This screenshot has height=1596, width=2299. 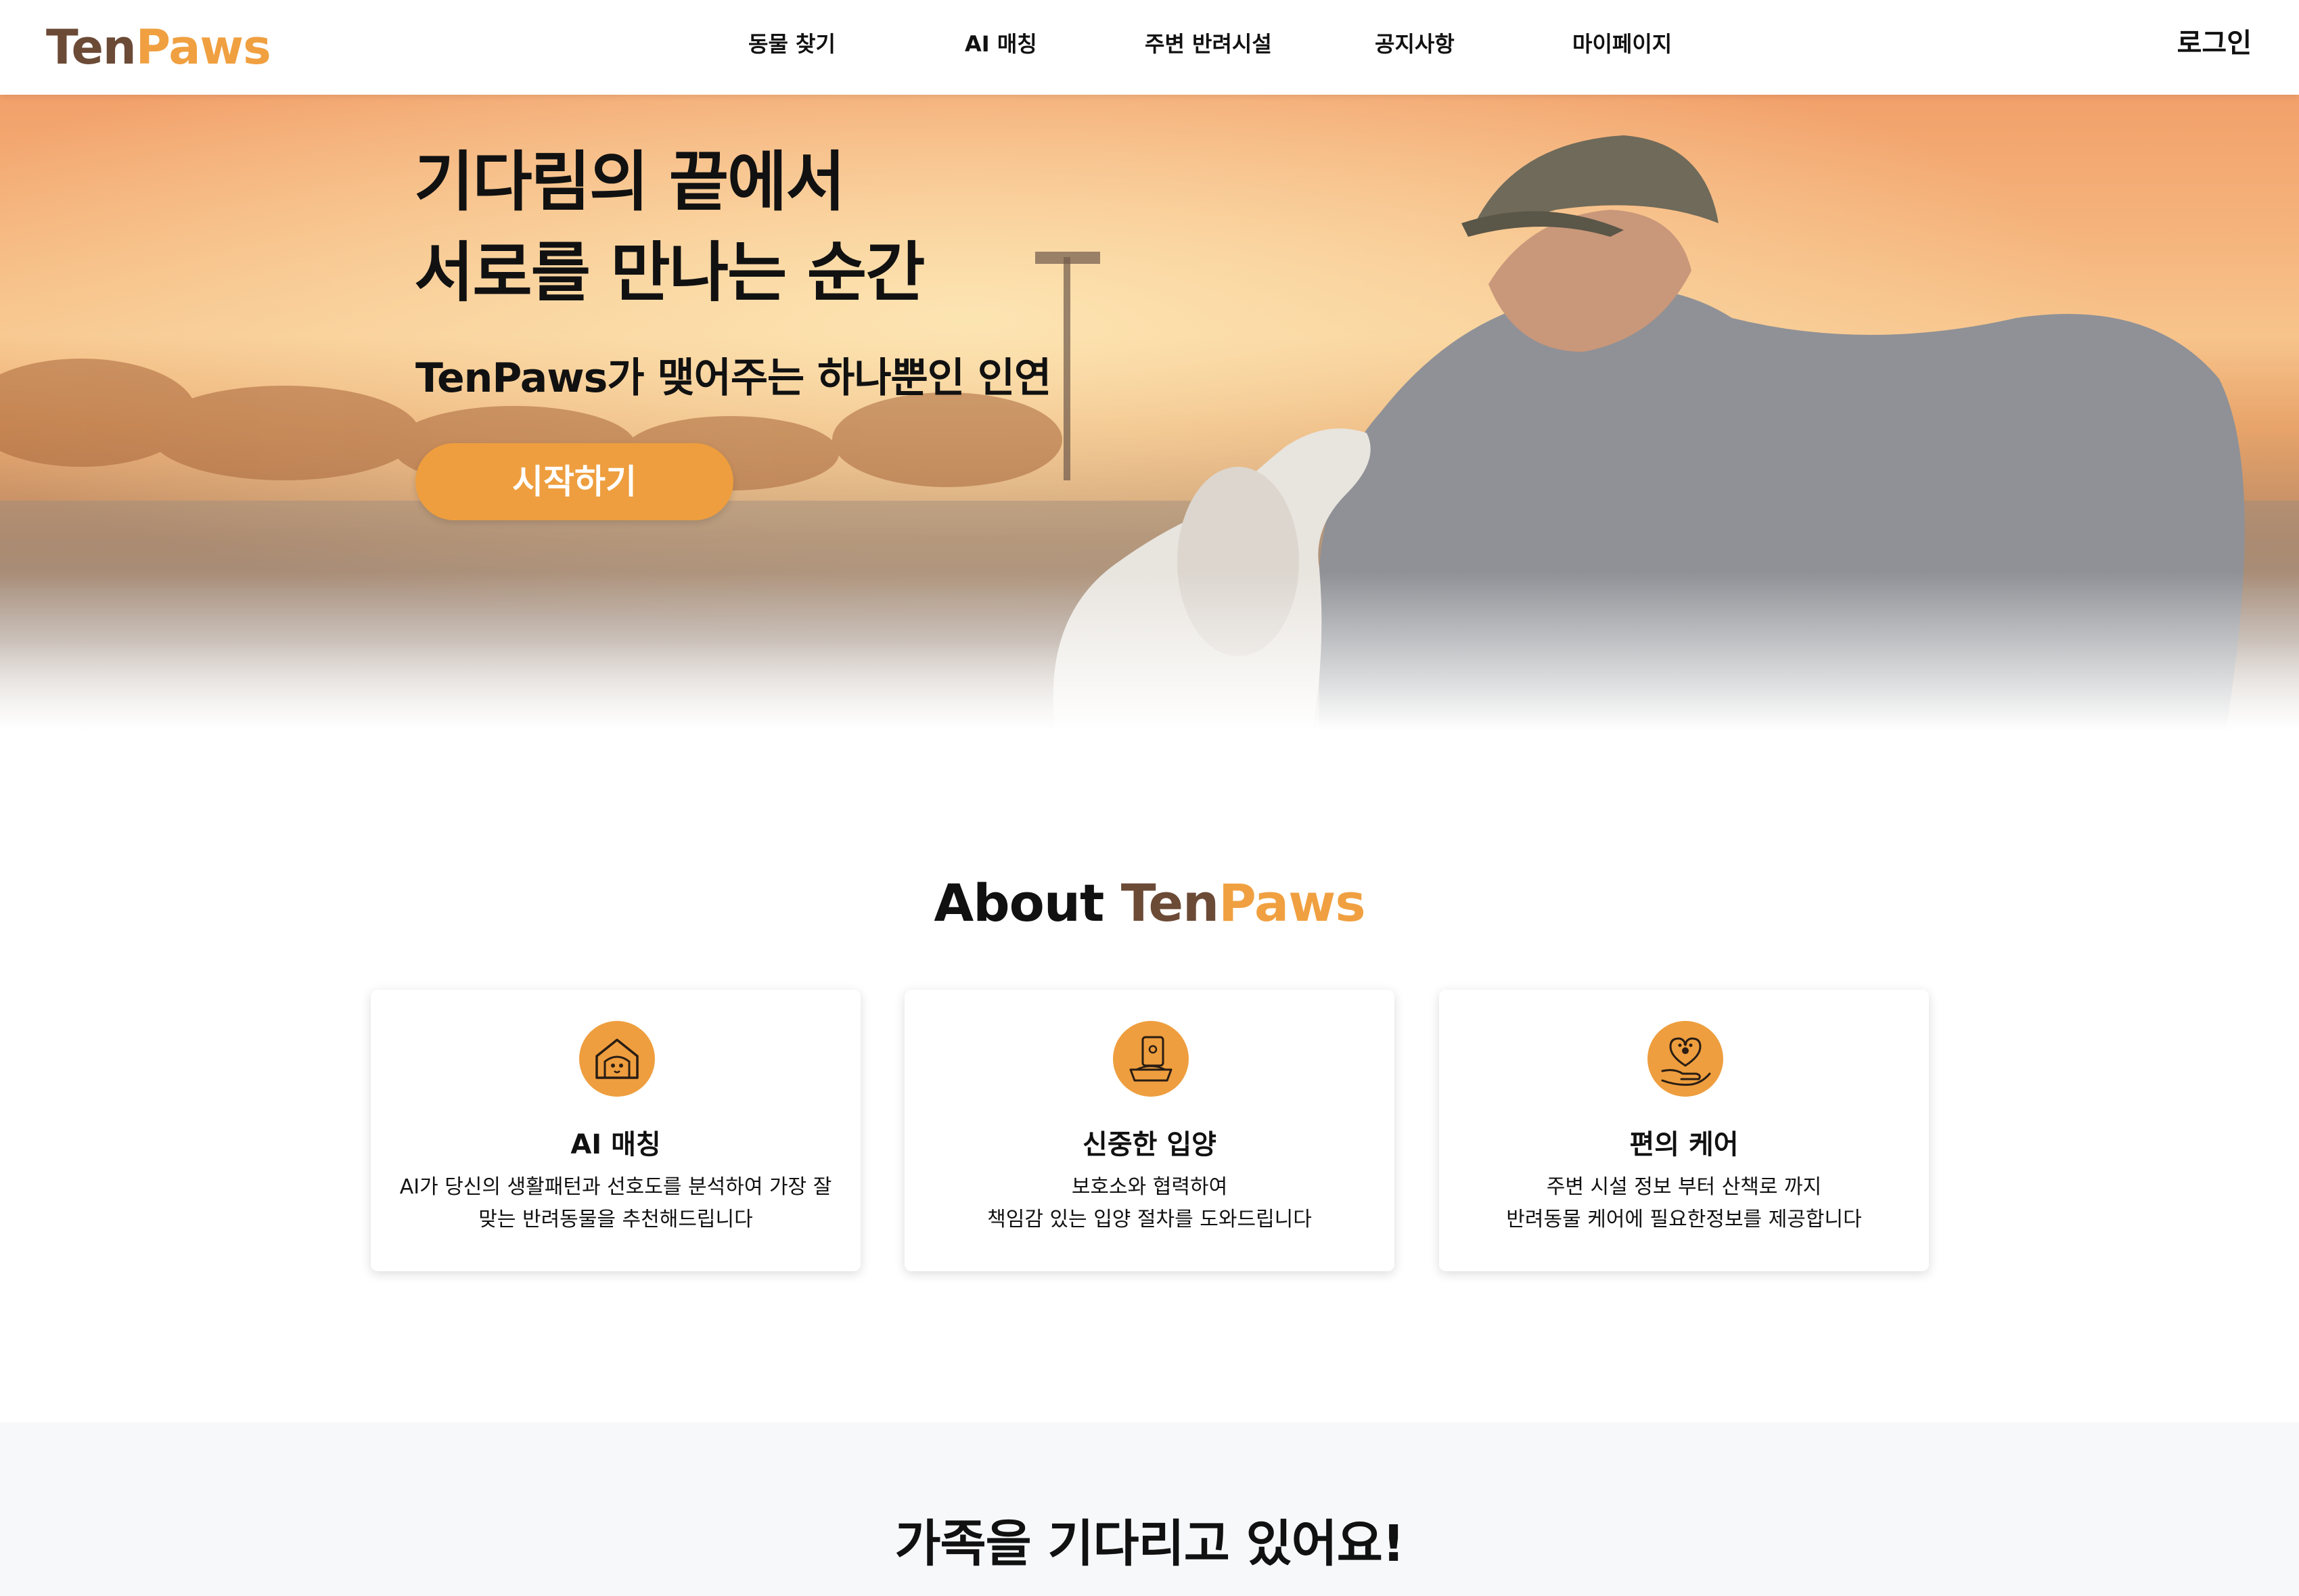 I want to click on feature-card-careful-adoption: 신중한 입양 보호소와 협력하여 책임감 있는 입양 절차를 도와드립니다, so click(x=1150, y=1131).